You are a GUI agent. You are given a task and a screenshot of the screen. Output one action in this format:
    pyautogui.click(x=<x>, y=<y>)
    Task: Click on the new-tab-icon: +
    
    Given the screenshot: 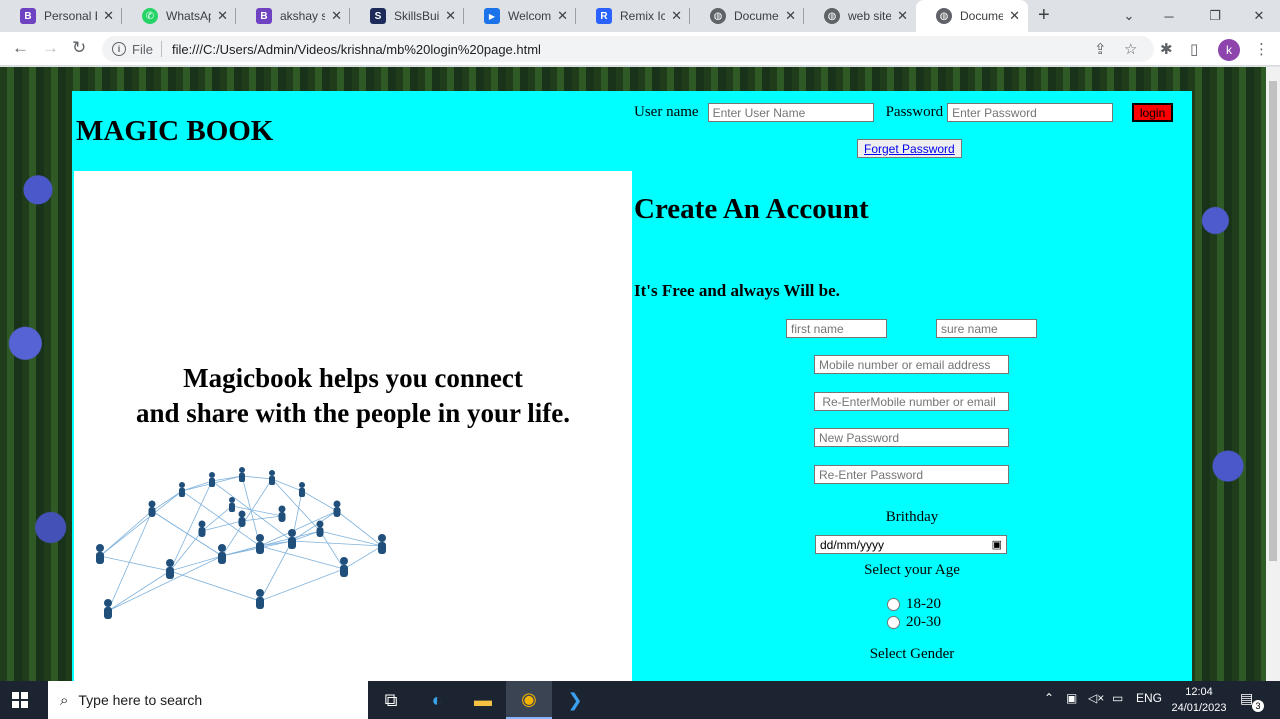 What is the action you would take?
    pyautogui.click(x=1044, y=15)
    